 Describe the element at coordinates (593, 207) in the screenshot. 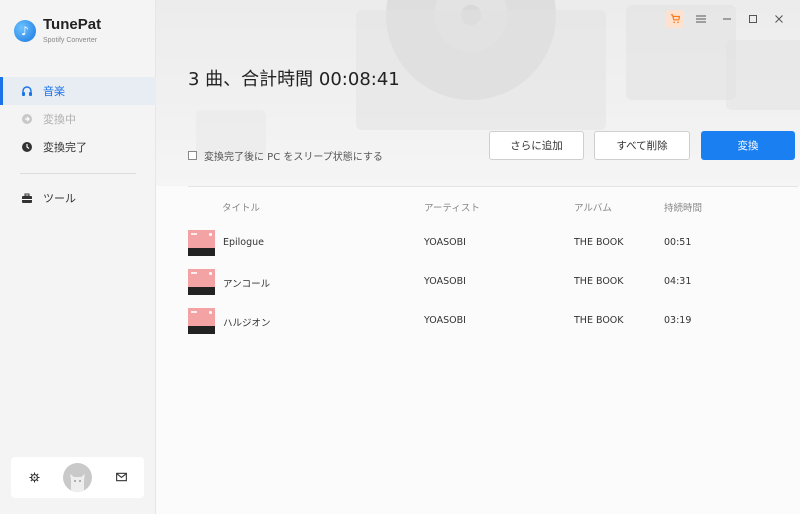

I see `column-album: アルバム` at that location.